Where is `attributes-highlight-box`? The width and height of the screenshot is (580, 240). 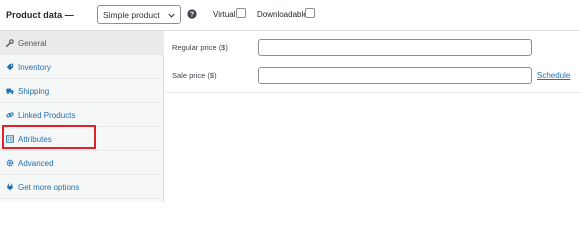 attributes-highlight-box is located at coordinates (49, 137).